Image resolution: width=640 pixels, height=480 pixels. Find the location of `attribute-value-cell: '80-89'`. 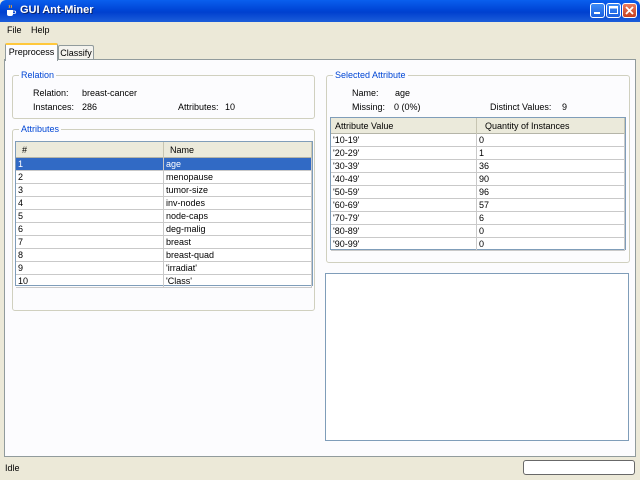

attribute-value-cell: '80-89' is located at coordinates (404, 231).